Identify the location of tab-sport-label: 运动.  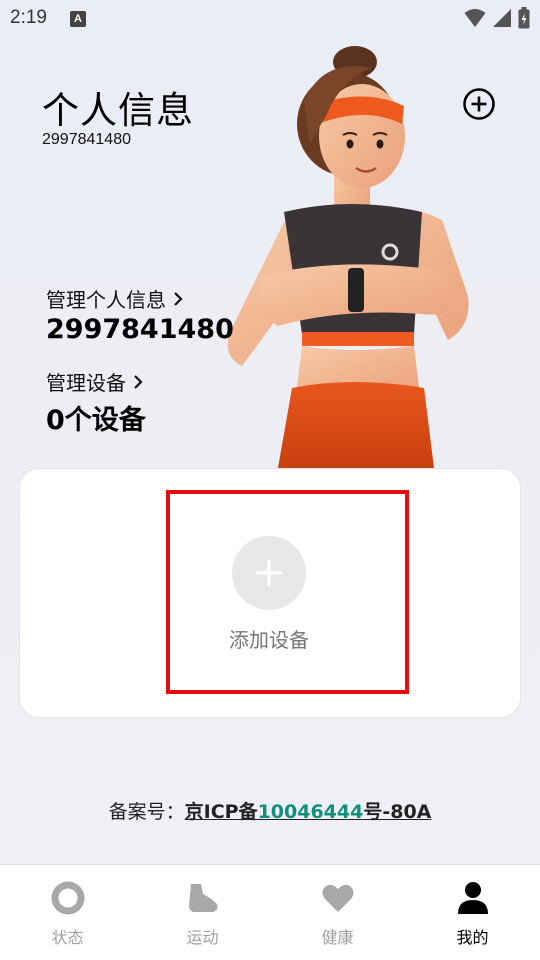
(202, 937).